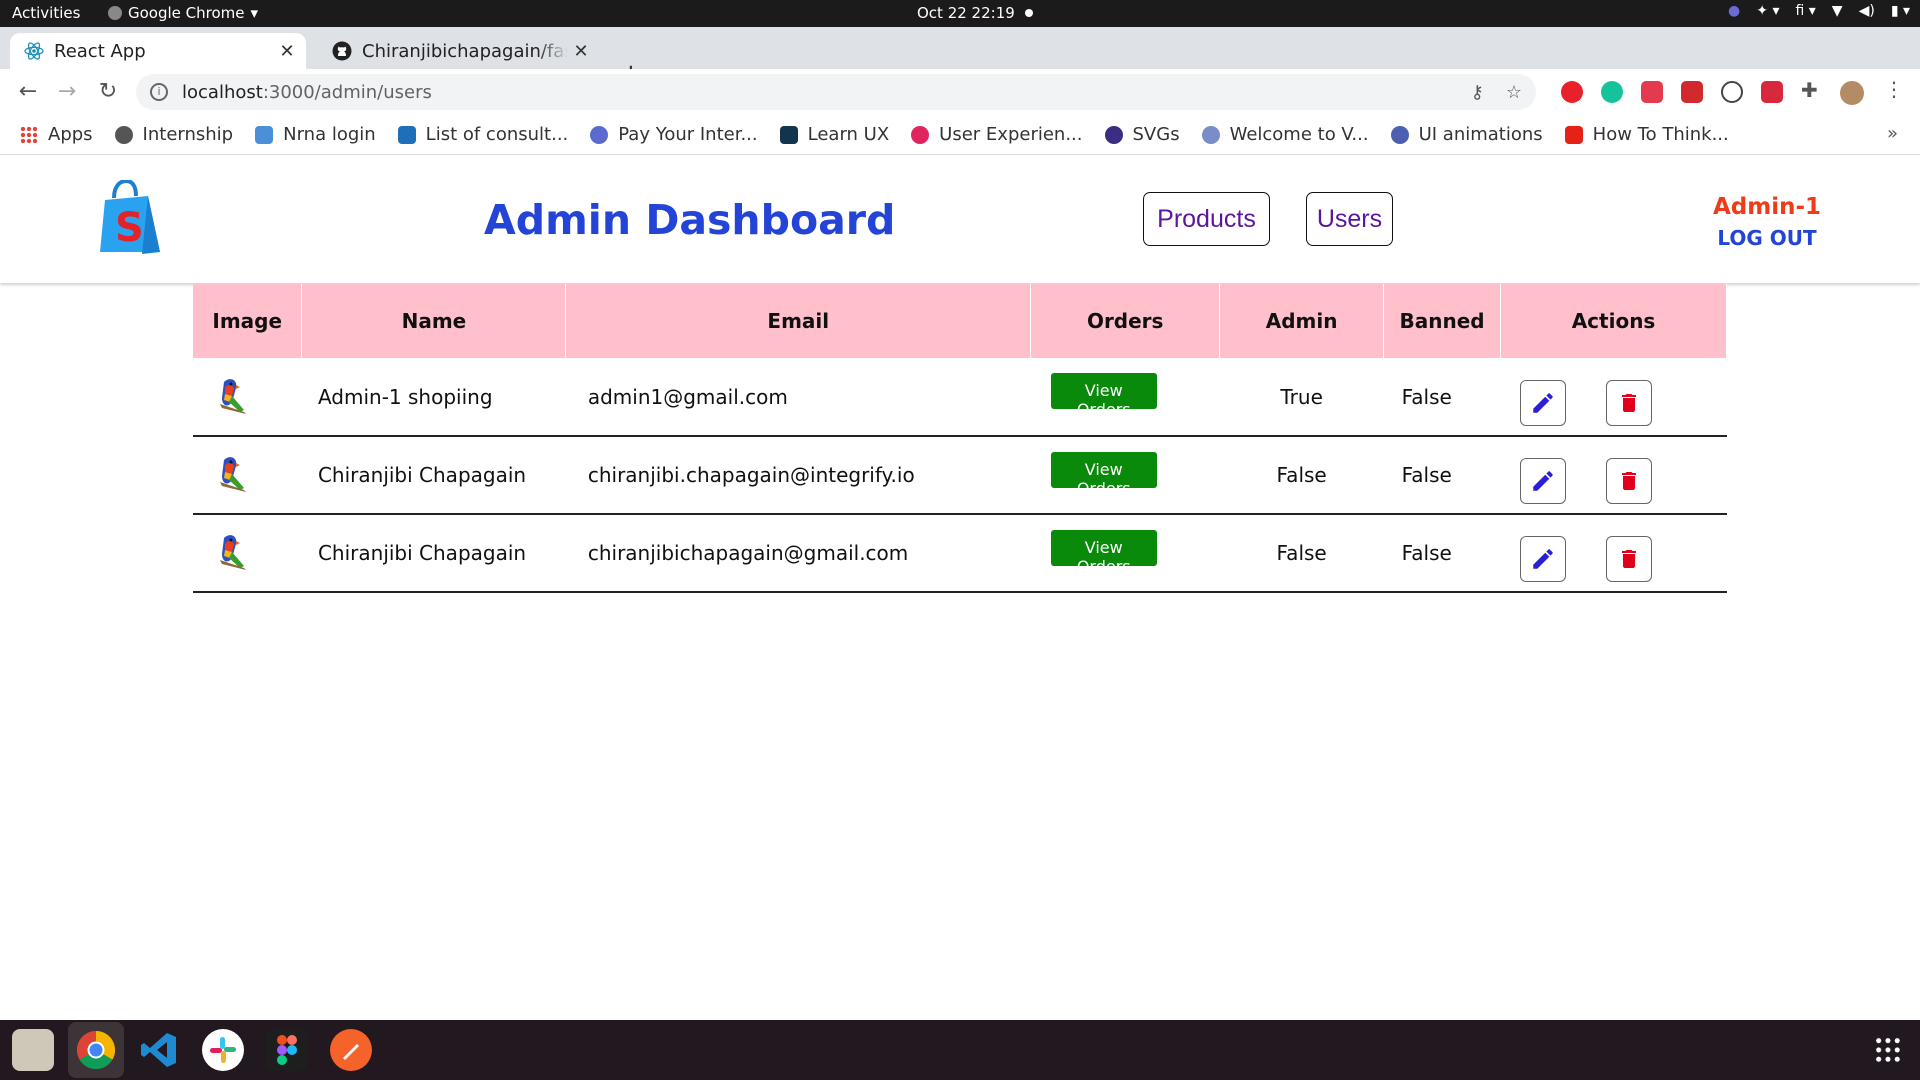 The image size is (1920, 1080). What do you see at coordinates (1812, 90) in the screenshot?
I see `puzzle-extensions-icon: ✚` at bounding box center [1812, 90].